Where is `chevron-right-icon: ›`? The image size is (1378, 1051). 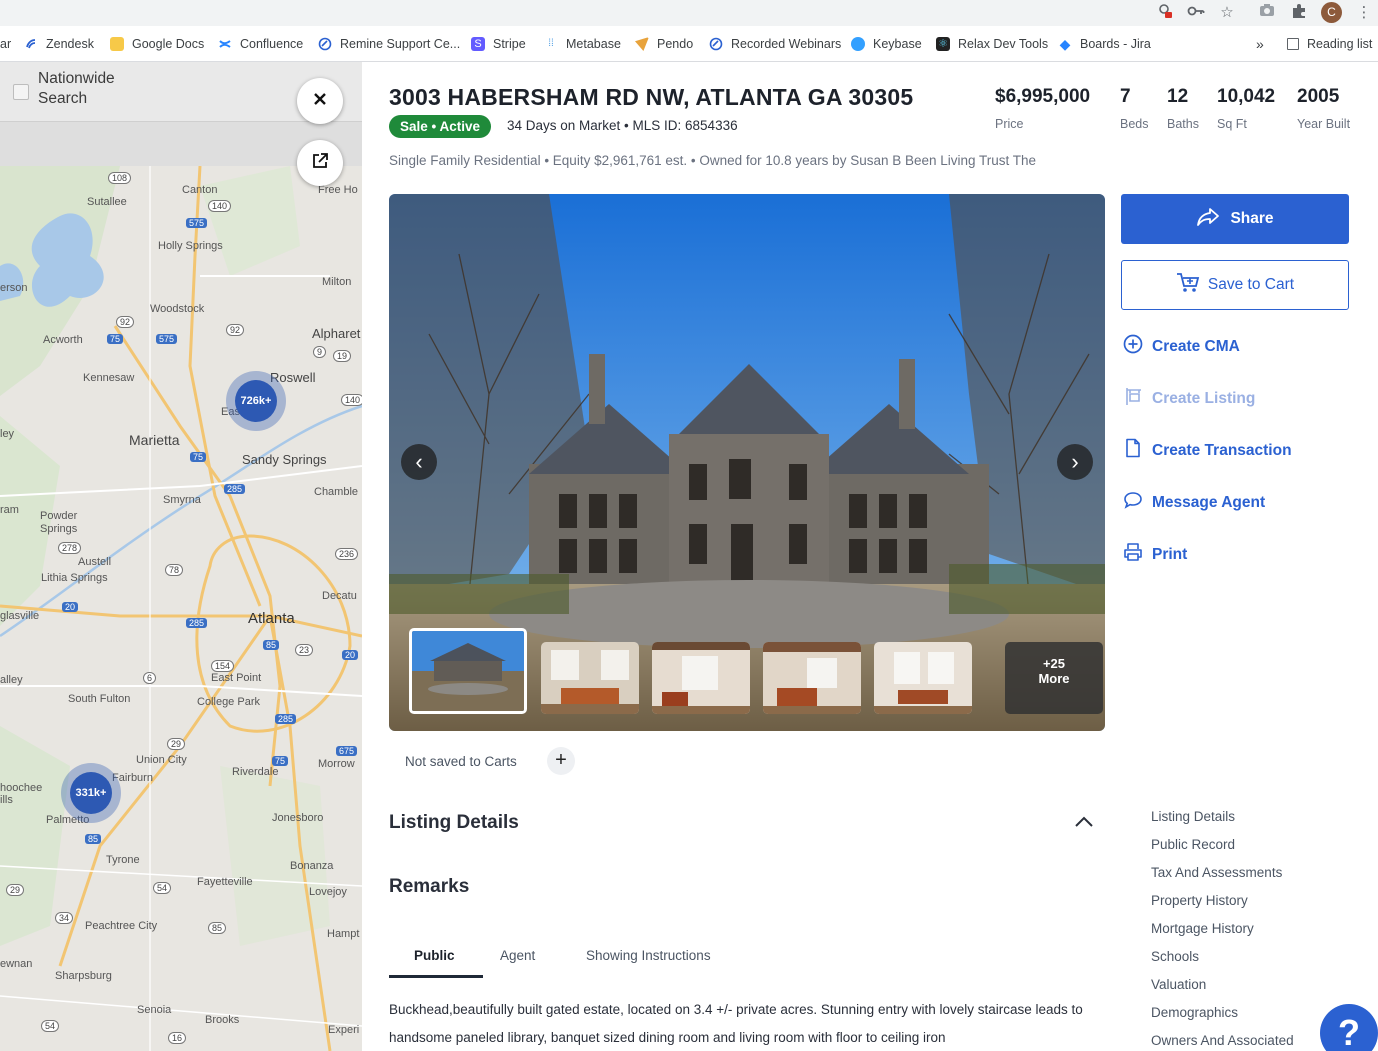 chevron-right-icon: › is located at coordinates (1075, 461).